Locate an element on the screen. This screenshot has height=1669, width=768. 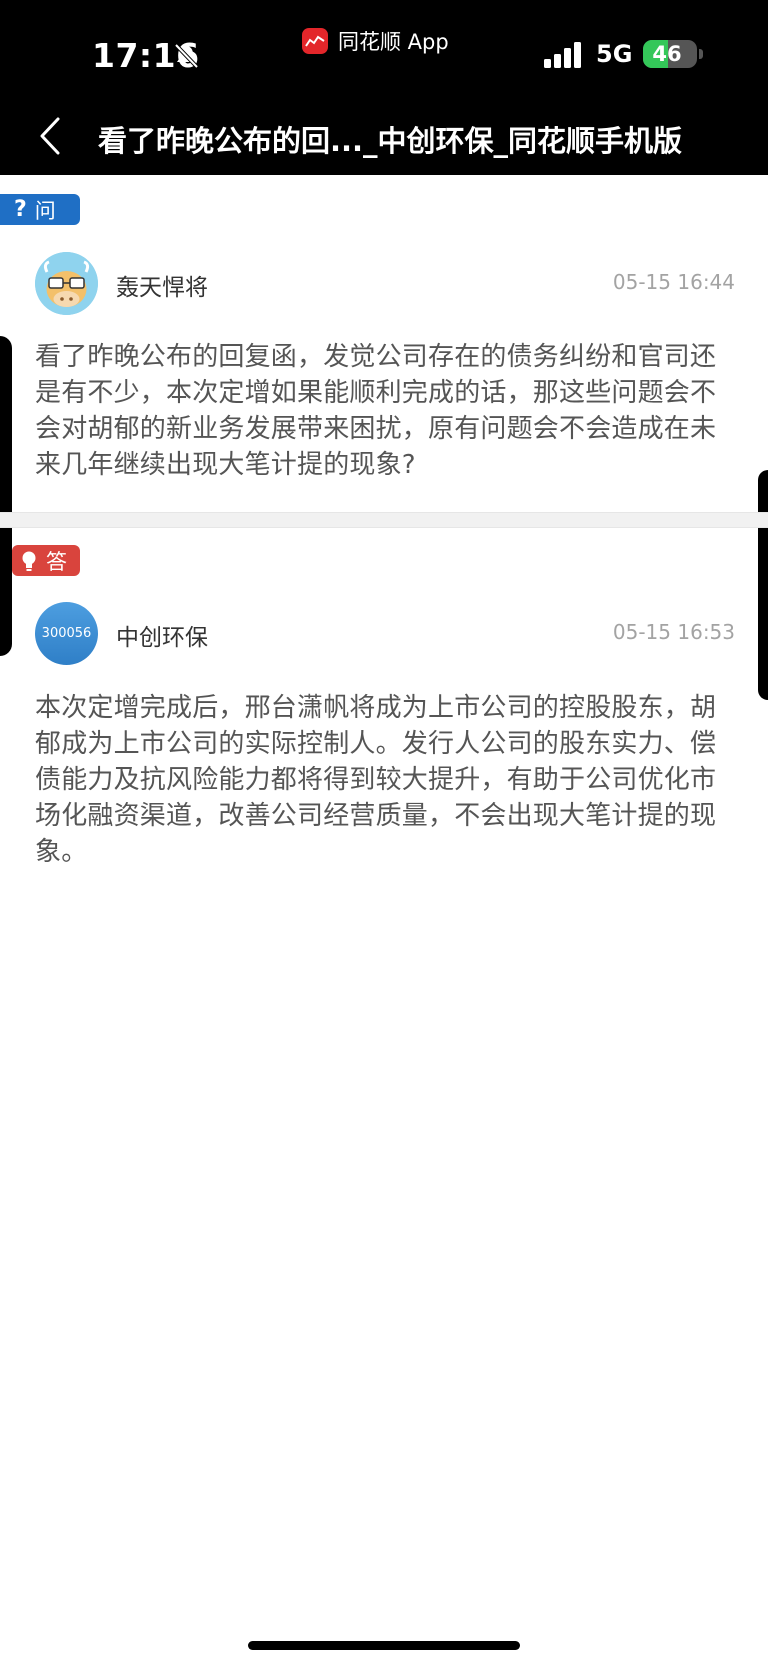
page-title: 看了昨晚公布的回..._中创环保_同花顺手机版 is located at coordinates (390, 141).